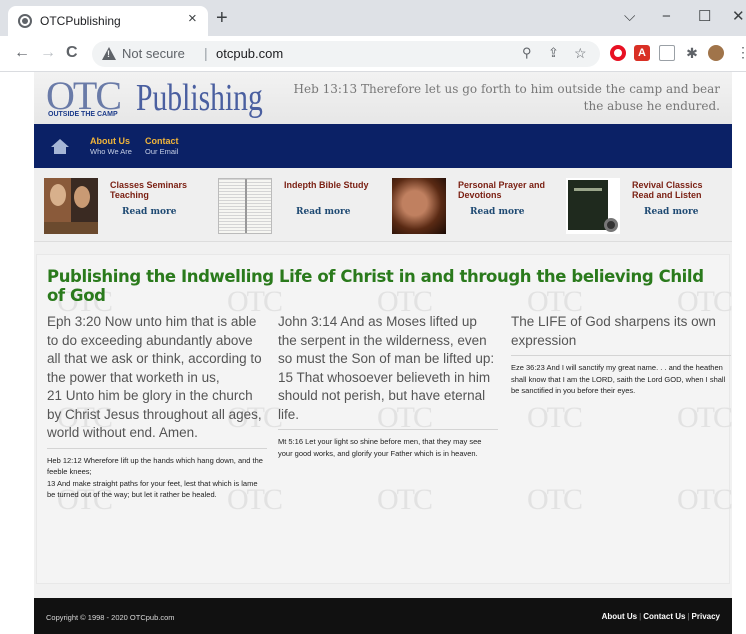 Image resolution: width=746 pixels, height=634 pixels. What do you see at coordinates (330, 185) in the screenshot?
I see `feature-title: Indepth Bible Study` at bounding box center [330, 185].